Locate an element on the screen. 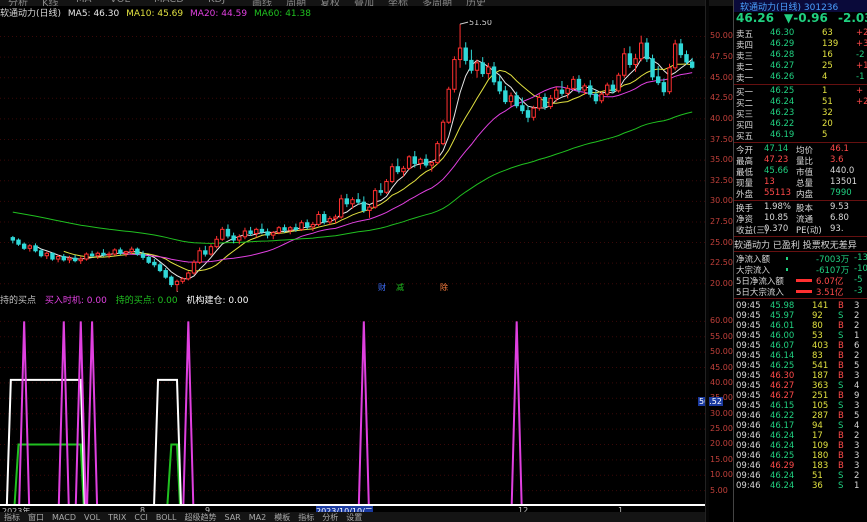 Image resolution: width=867 pixels, height=522 pixels. cell: 1.98% is located at coordinates (778, 207).